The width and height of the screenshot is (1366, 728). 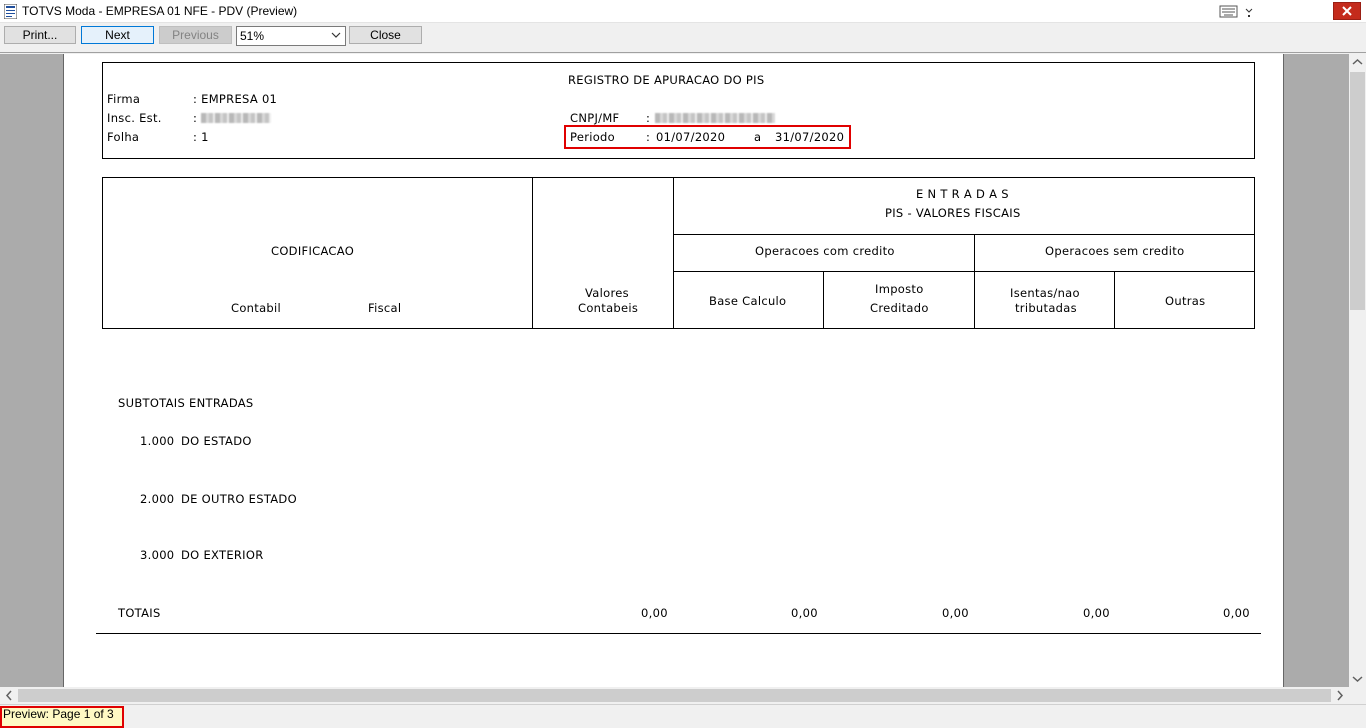 What do you see at coordinates (195, 35) in the screenshot?
I see `previous-button: Previous` at bounding box center [195, 35].